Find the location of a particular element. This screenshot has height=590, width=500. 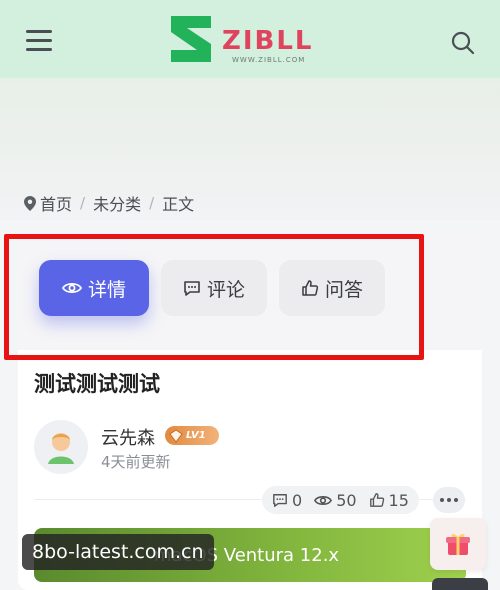

comment-icon is located at coordinates (280, 500).